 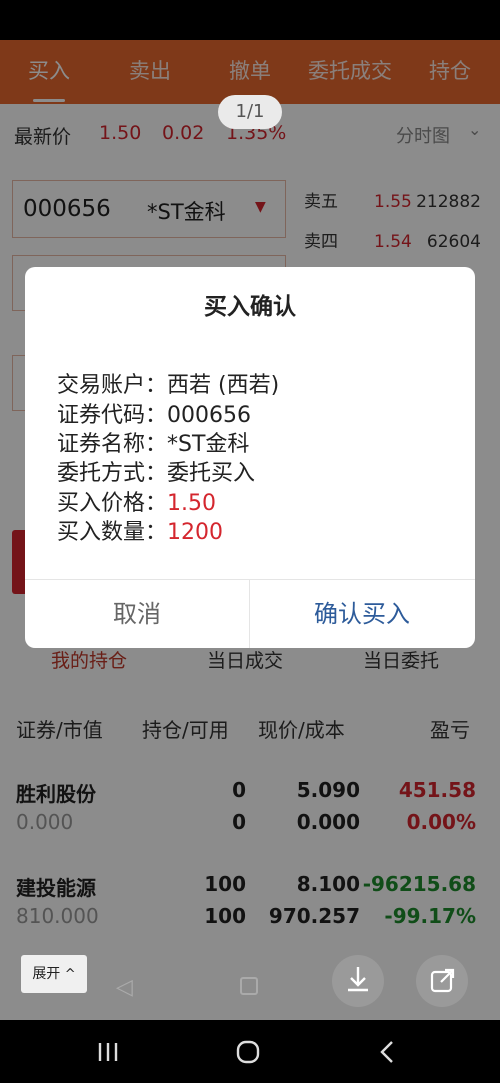 What do you see at coordinates (250, 20) in the screenshot?
I see `status-bar` at bounding box center [250, 20].